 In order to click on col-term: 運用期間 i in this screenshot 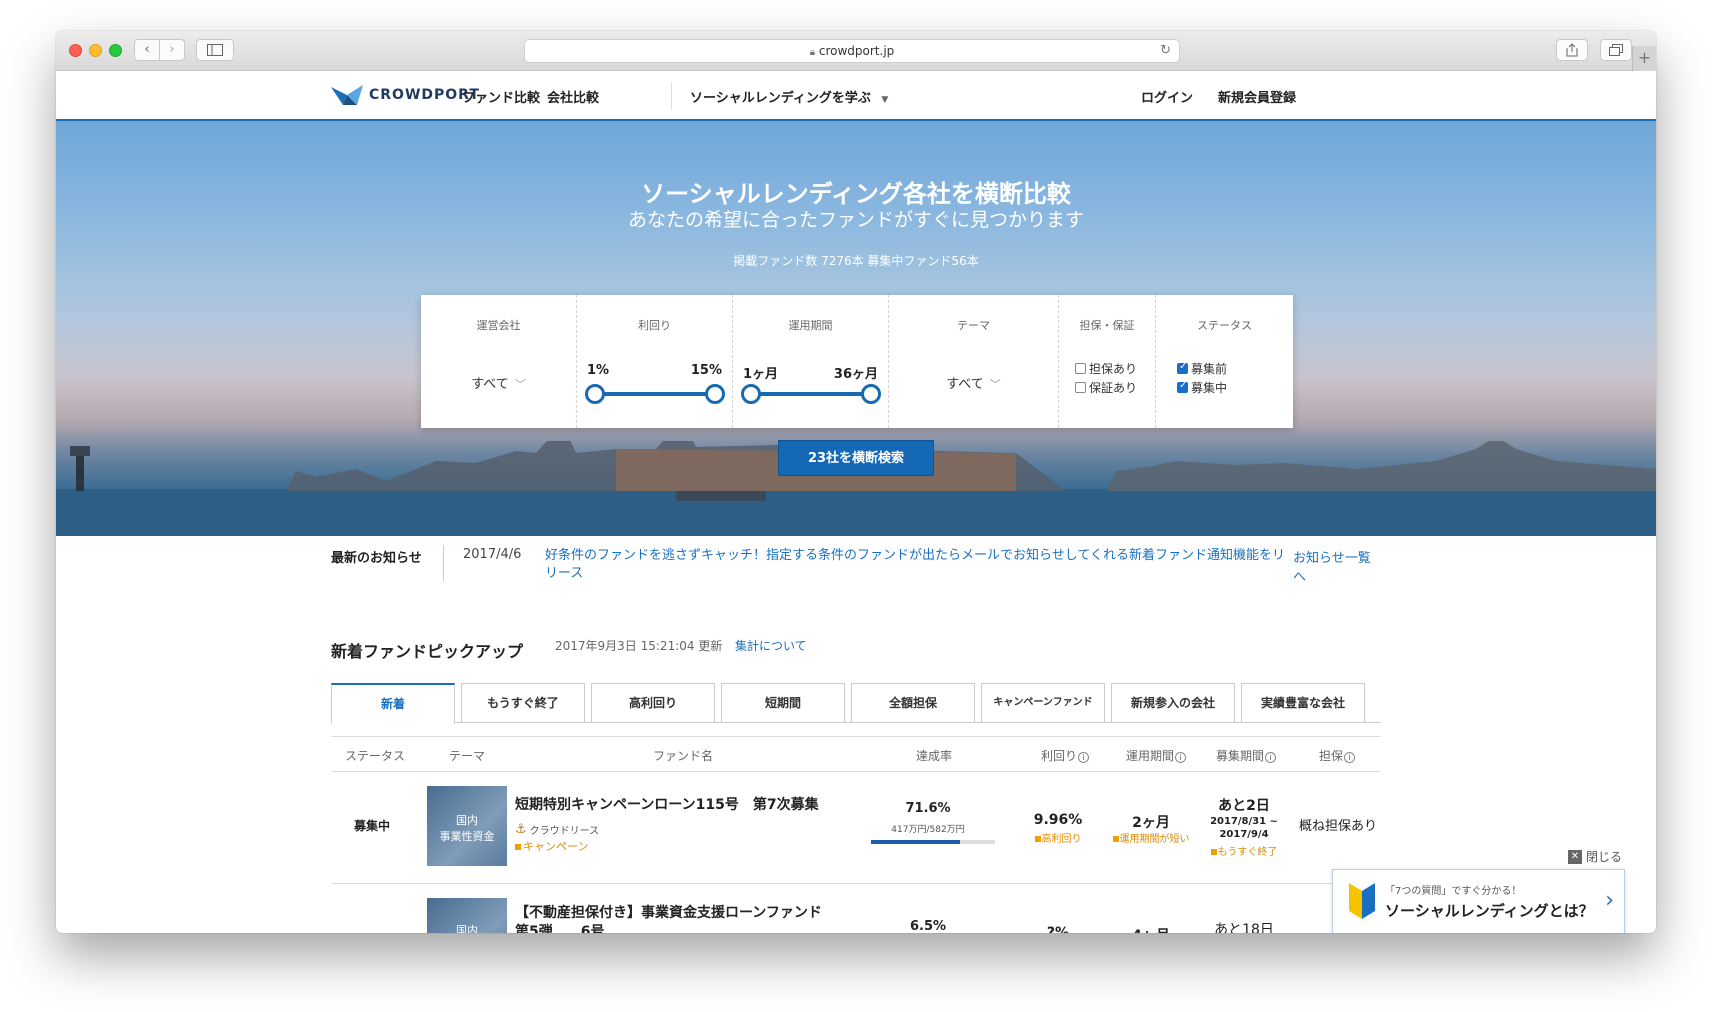, I will do `click(1156, 755)`.